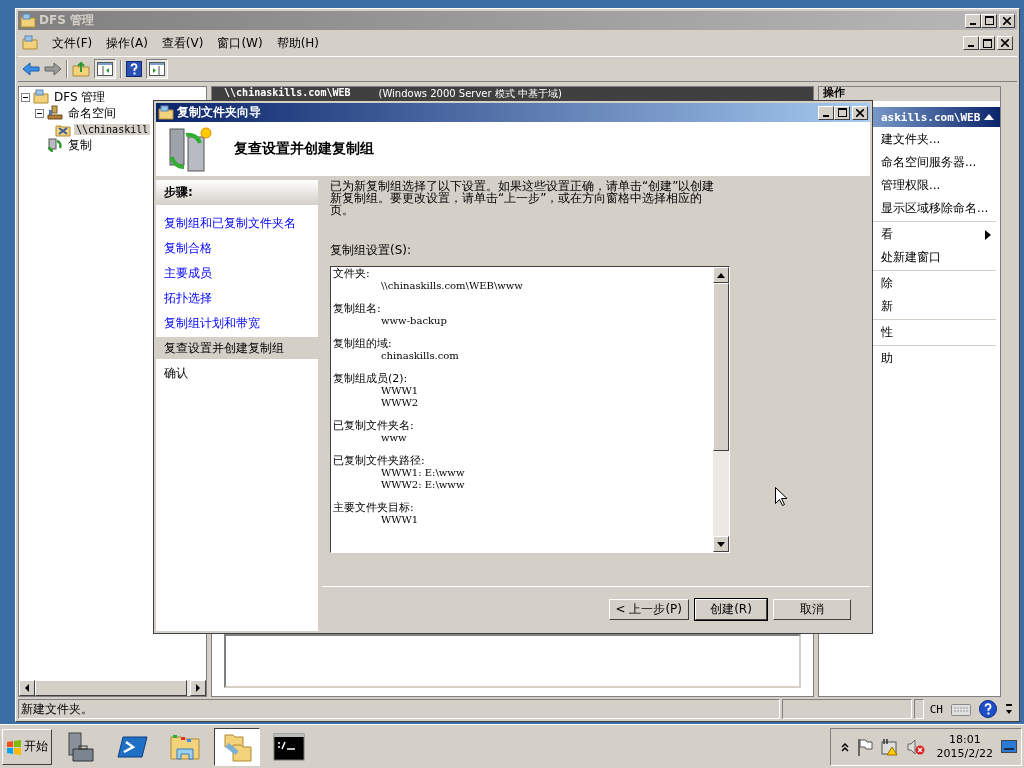 The width and height of the screenshot is (1024, 768). What do you see at coordinates (237, 273) in the screenshot?
I see `wizard-step: 主要成员` at bounding box center [237, 273].